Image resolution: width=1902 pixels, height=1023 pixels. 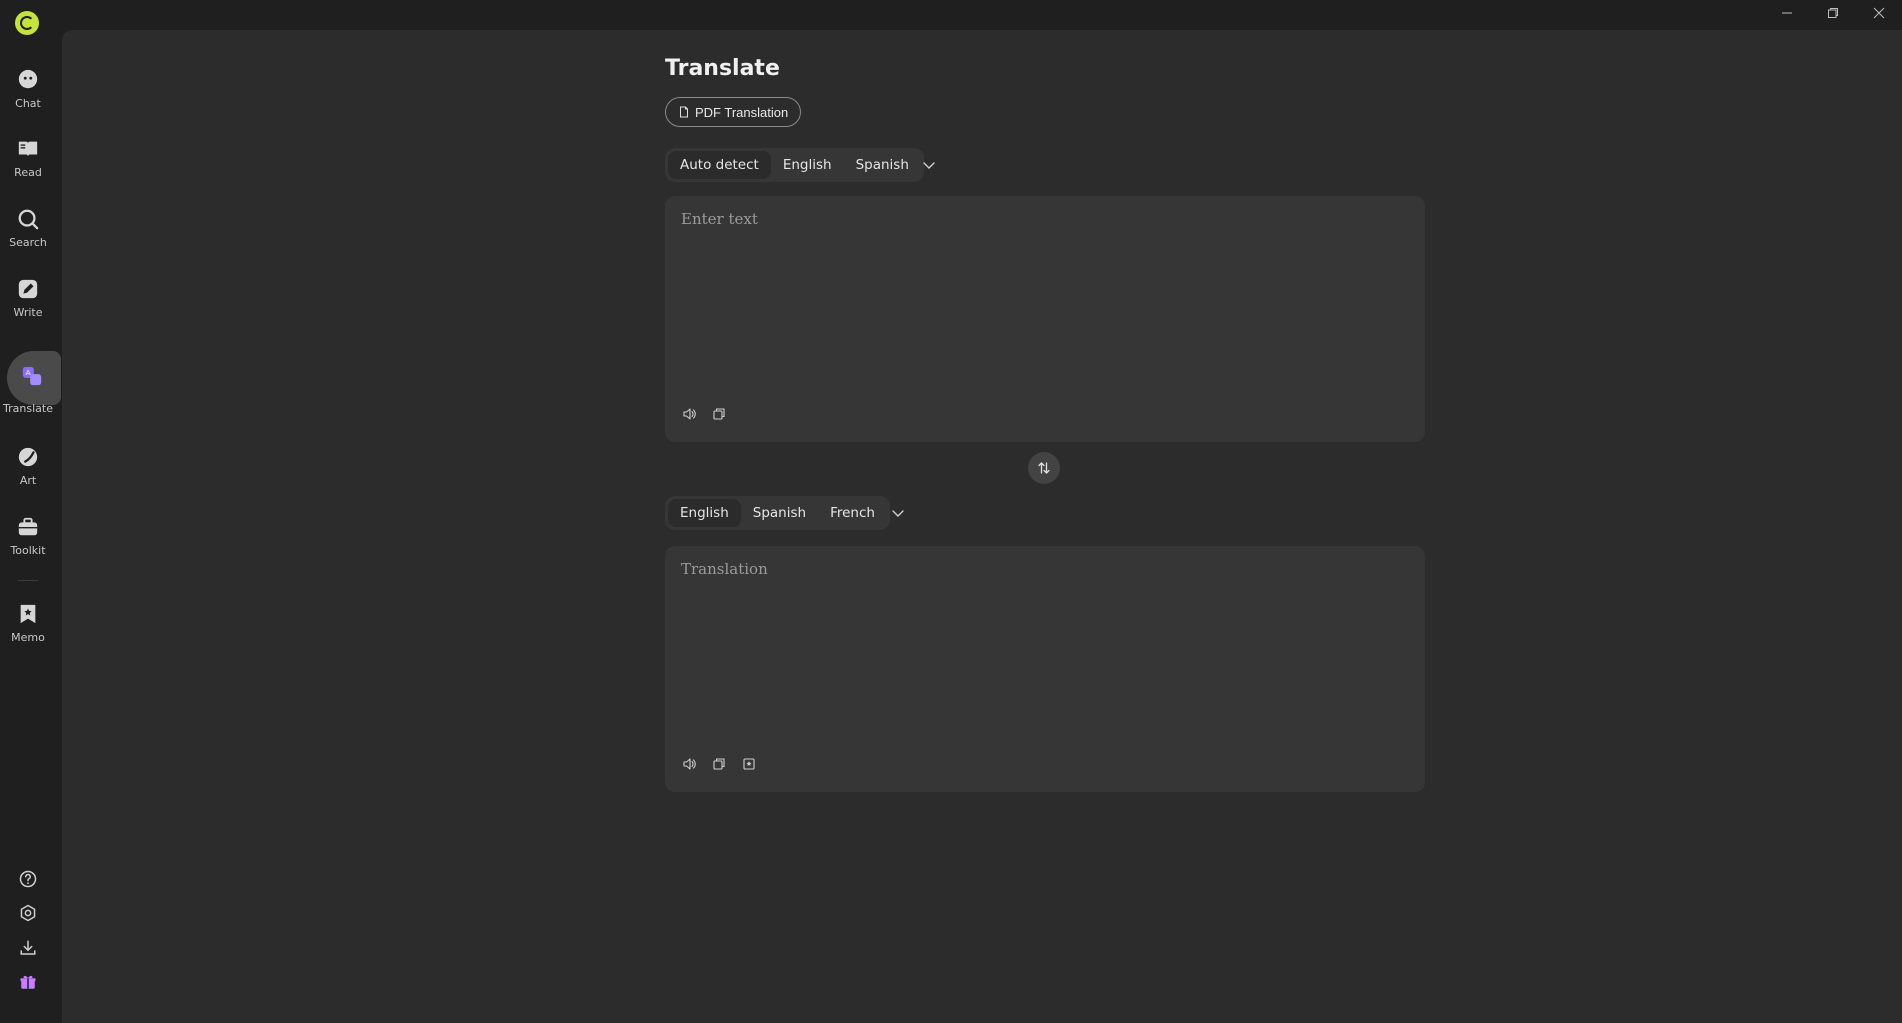 I want to click on chat-bubble-icon, so click(x=28, y=80).